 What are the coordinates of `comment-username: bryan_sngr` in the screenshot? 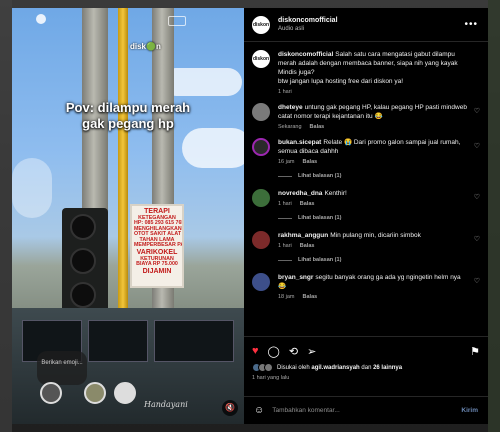 It's located at (295, 277).